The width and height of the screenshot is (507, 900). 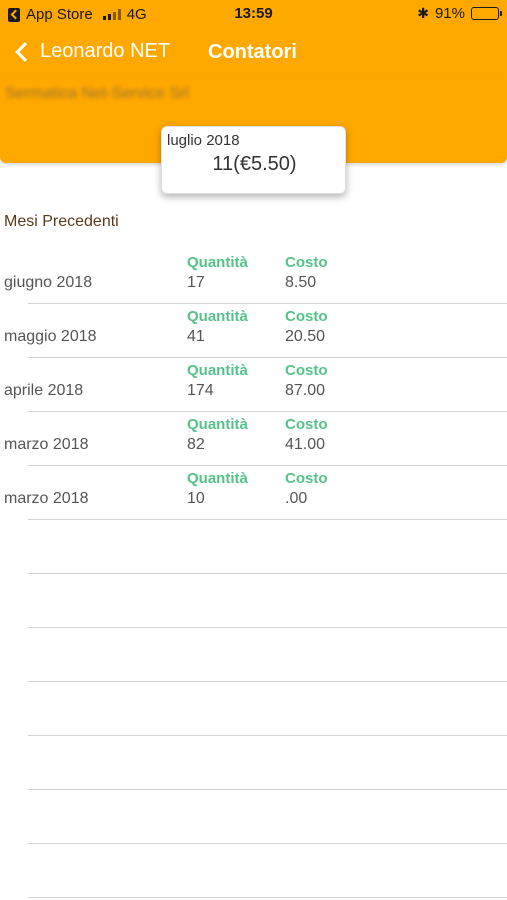 What do you see at coordinates (449, 13) in the screenshot?
I see `battery-percent: 91%` at bounding box center [449, 13].